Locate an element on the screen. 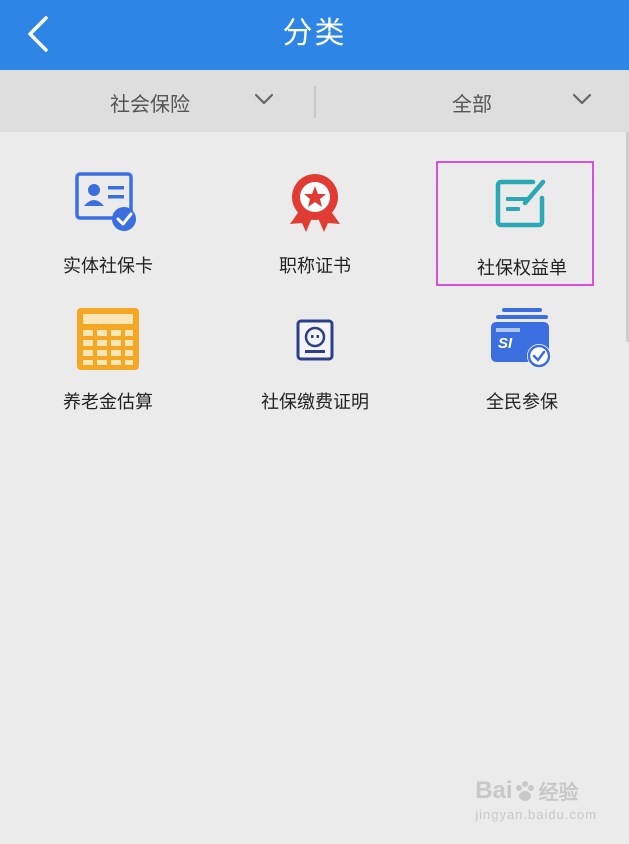  tile-label: 实体社保卡 is located at coordinates (108, 266).